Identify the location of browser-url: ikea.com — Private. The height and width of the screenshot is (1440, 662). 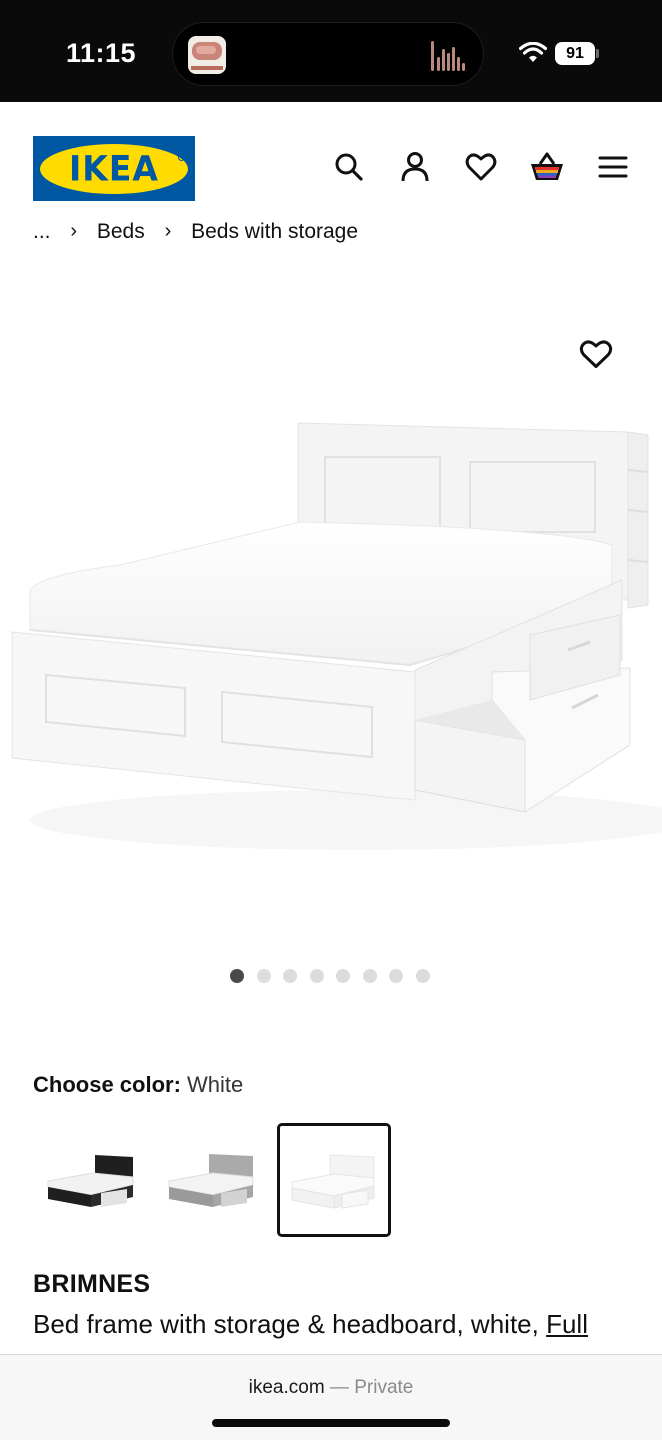
(331, 1388).